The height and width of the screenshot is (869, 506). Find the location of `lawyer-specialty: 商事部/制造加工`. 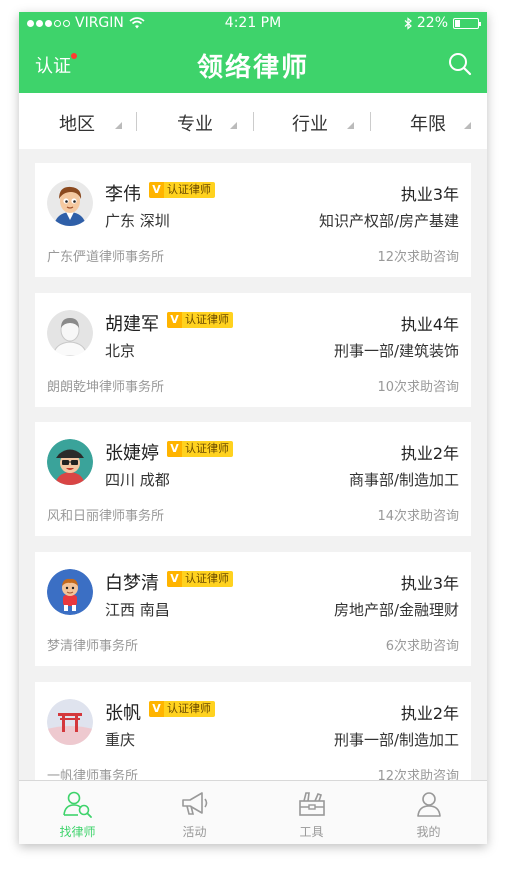

lawyer-specialty: 商事部/制造加工 is located at coordinates (403, 480).